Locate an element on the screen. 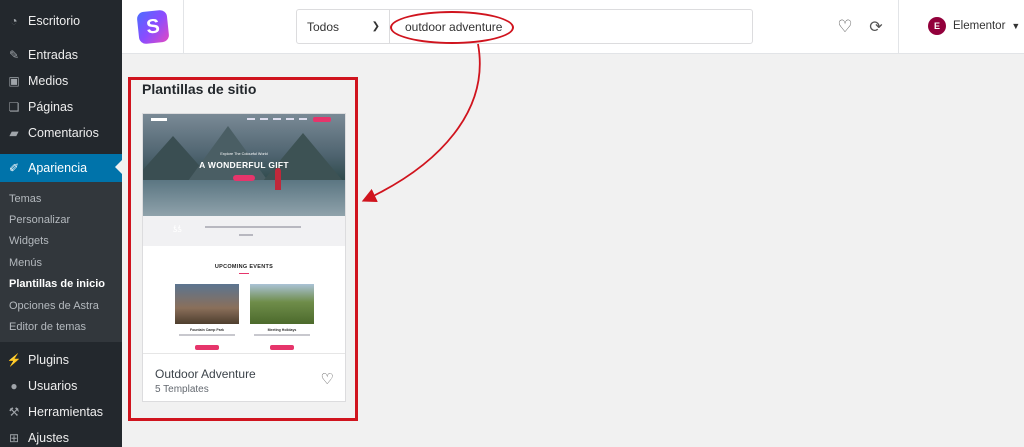 The height and width of the screenshot is (447, 1024). menu-label: Escritorio is located at coordinates (54, 21).